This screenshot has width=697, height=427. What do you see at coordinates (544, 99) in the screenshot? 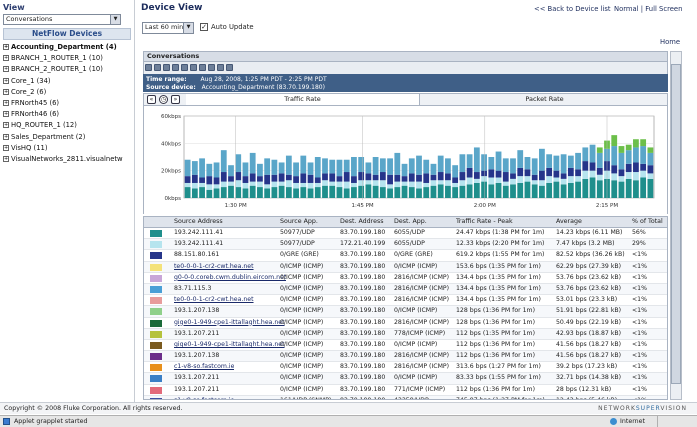
I see `tab-packet-rate: Packet Rate` at bounding box center [544, 99].